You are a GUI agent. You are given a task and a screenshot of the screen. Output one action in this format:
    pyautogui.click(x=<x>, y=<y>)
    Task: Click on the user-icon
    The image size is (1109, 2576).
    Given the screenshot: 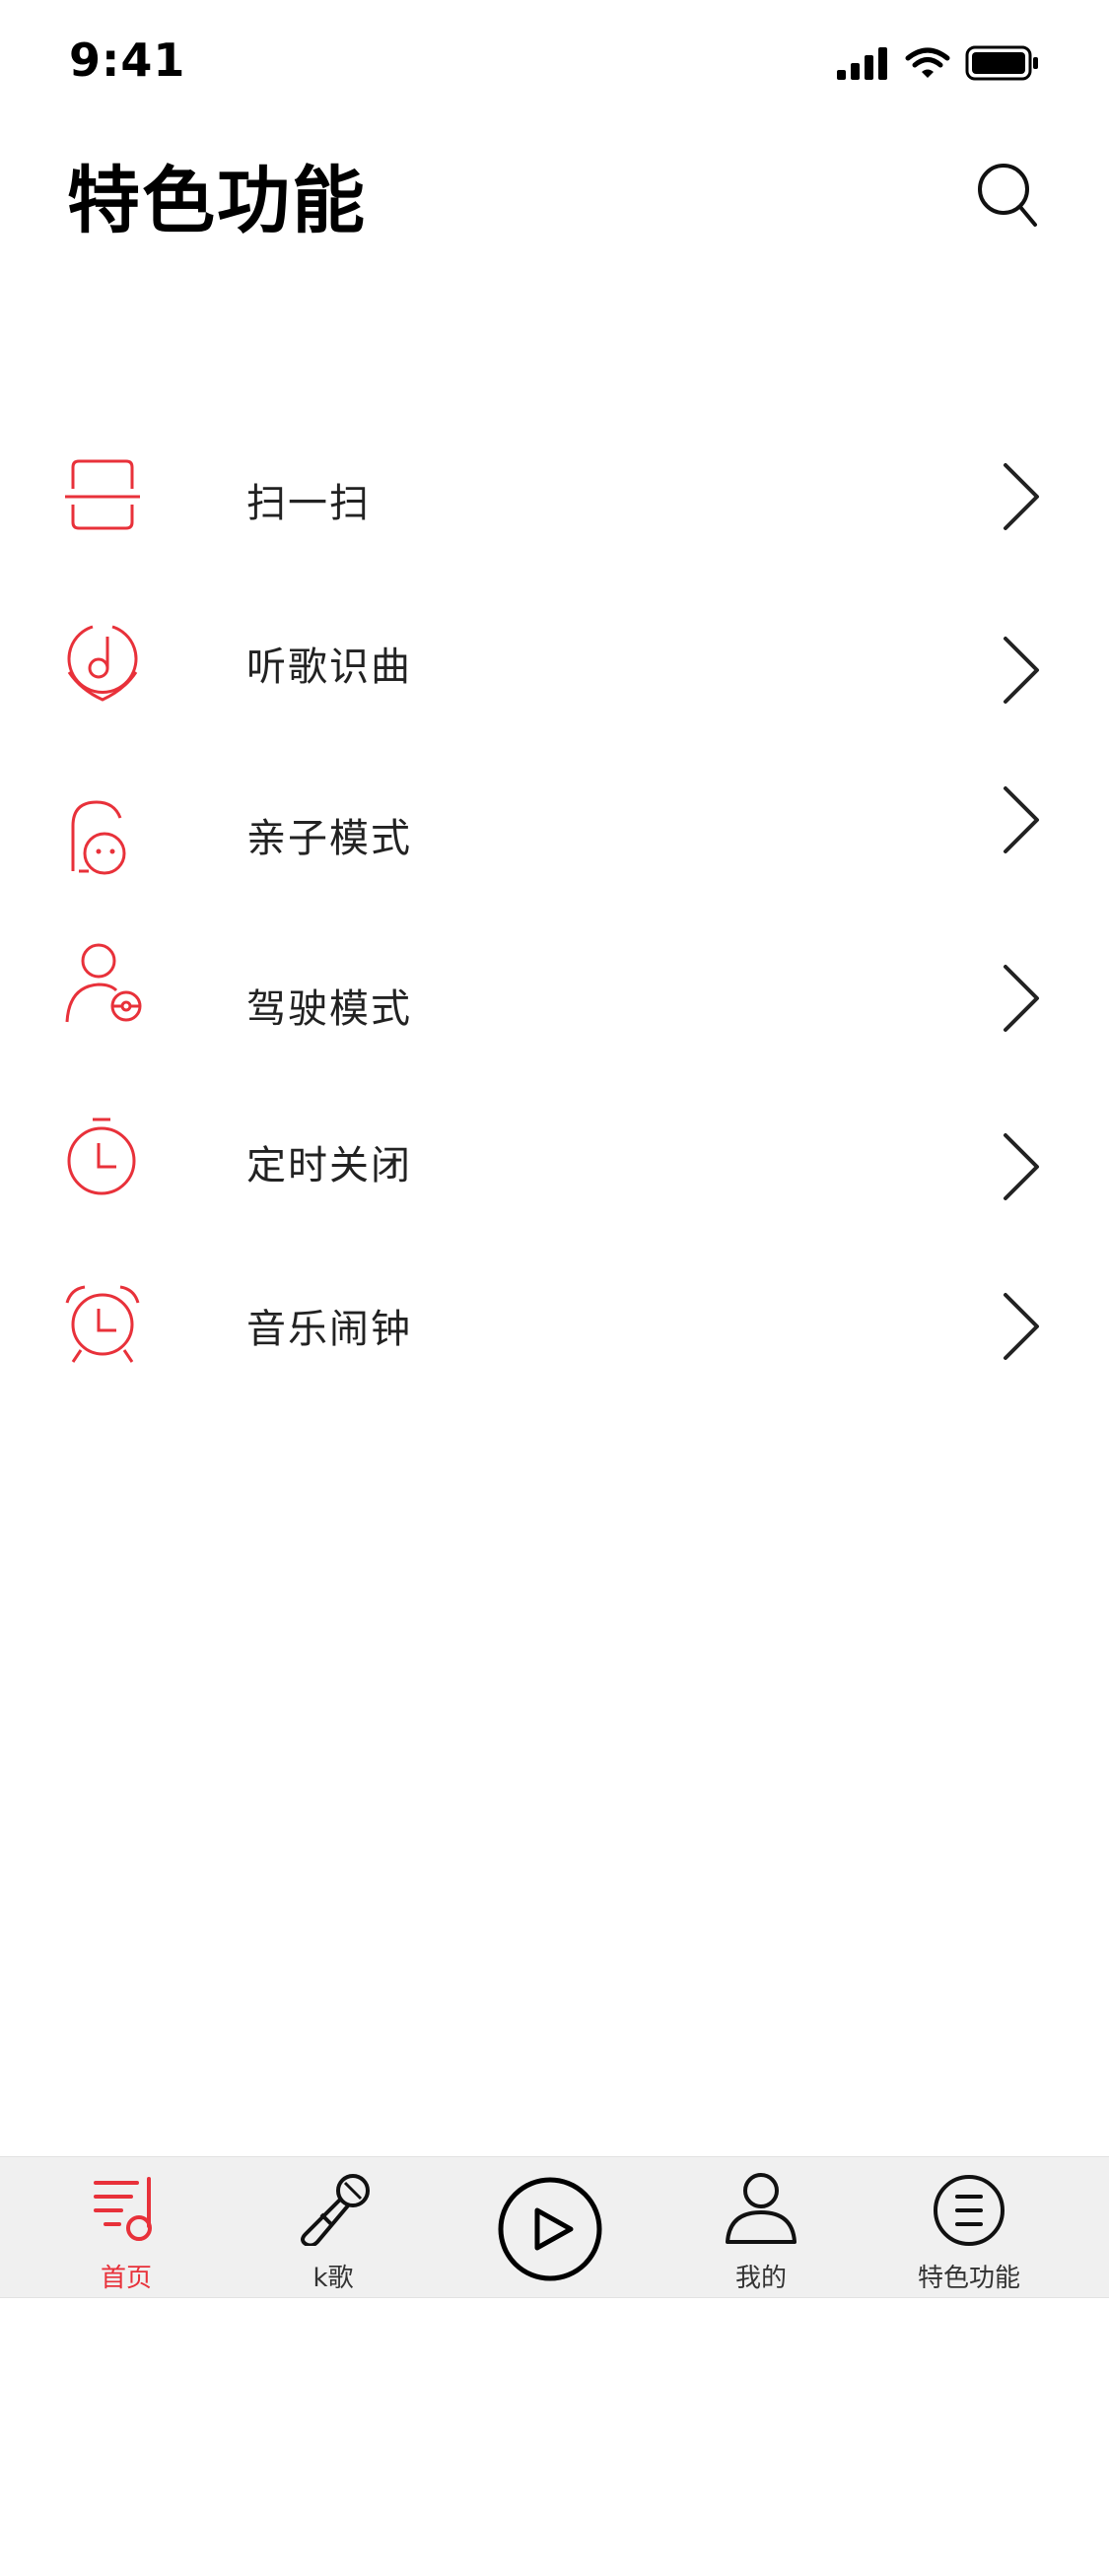 What is the action you would take?
    pyautogui.click(x=761, y=2208)
    